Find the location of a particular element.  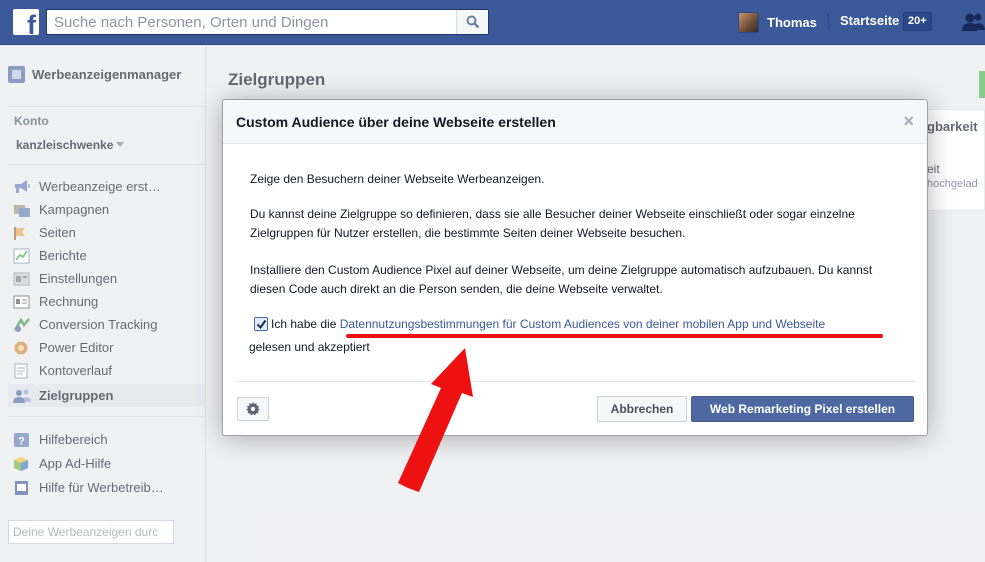

top-navigation-bar: f Thomas Startseite 20+ is located at coordinates (492, 22).